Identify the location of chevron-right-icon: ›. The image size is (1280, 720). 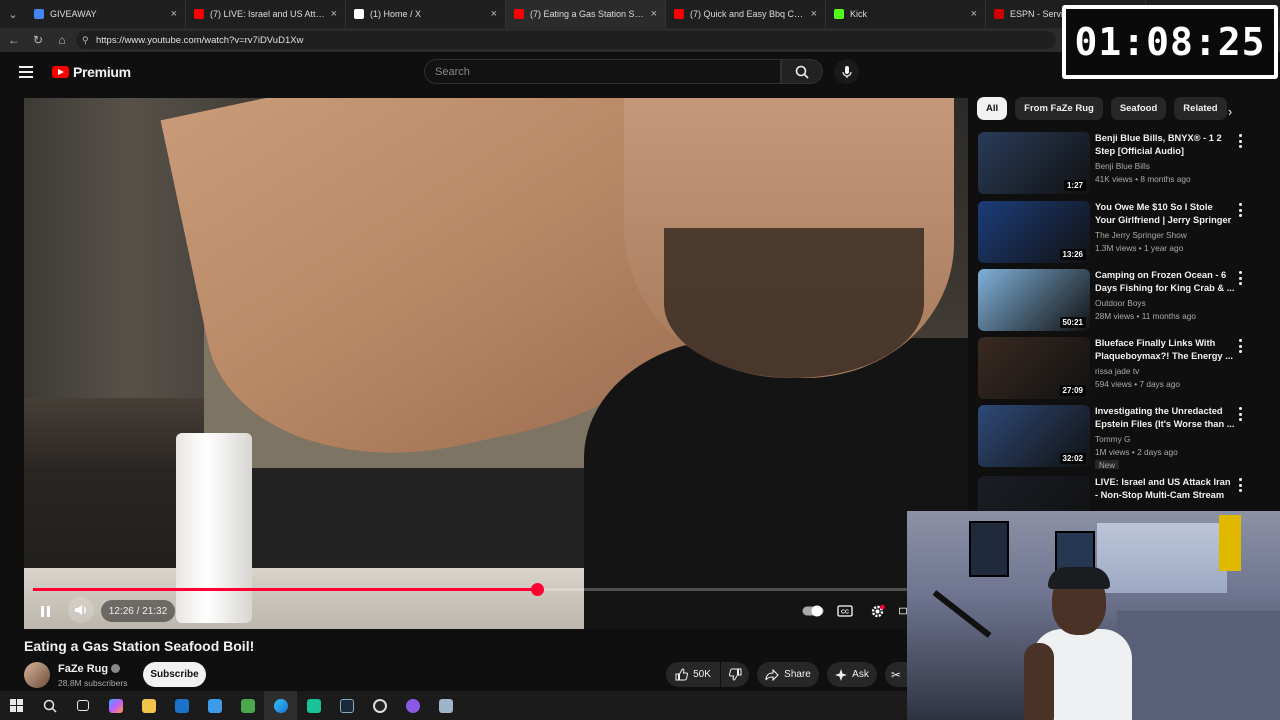
(1230, 112).